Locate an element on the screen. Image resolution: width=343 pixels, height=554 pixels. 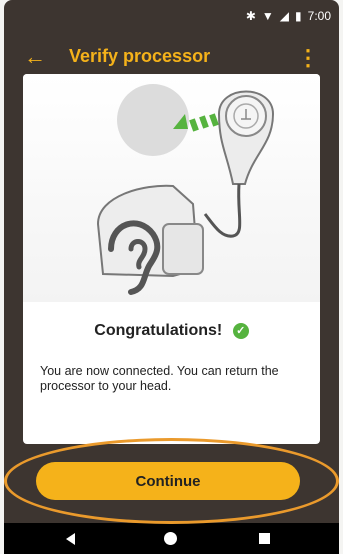
congratulations-heading: Congratulations! ✓ is located at coordinates (171, 331).